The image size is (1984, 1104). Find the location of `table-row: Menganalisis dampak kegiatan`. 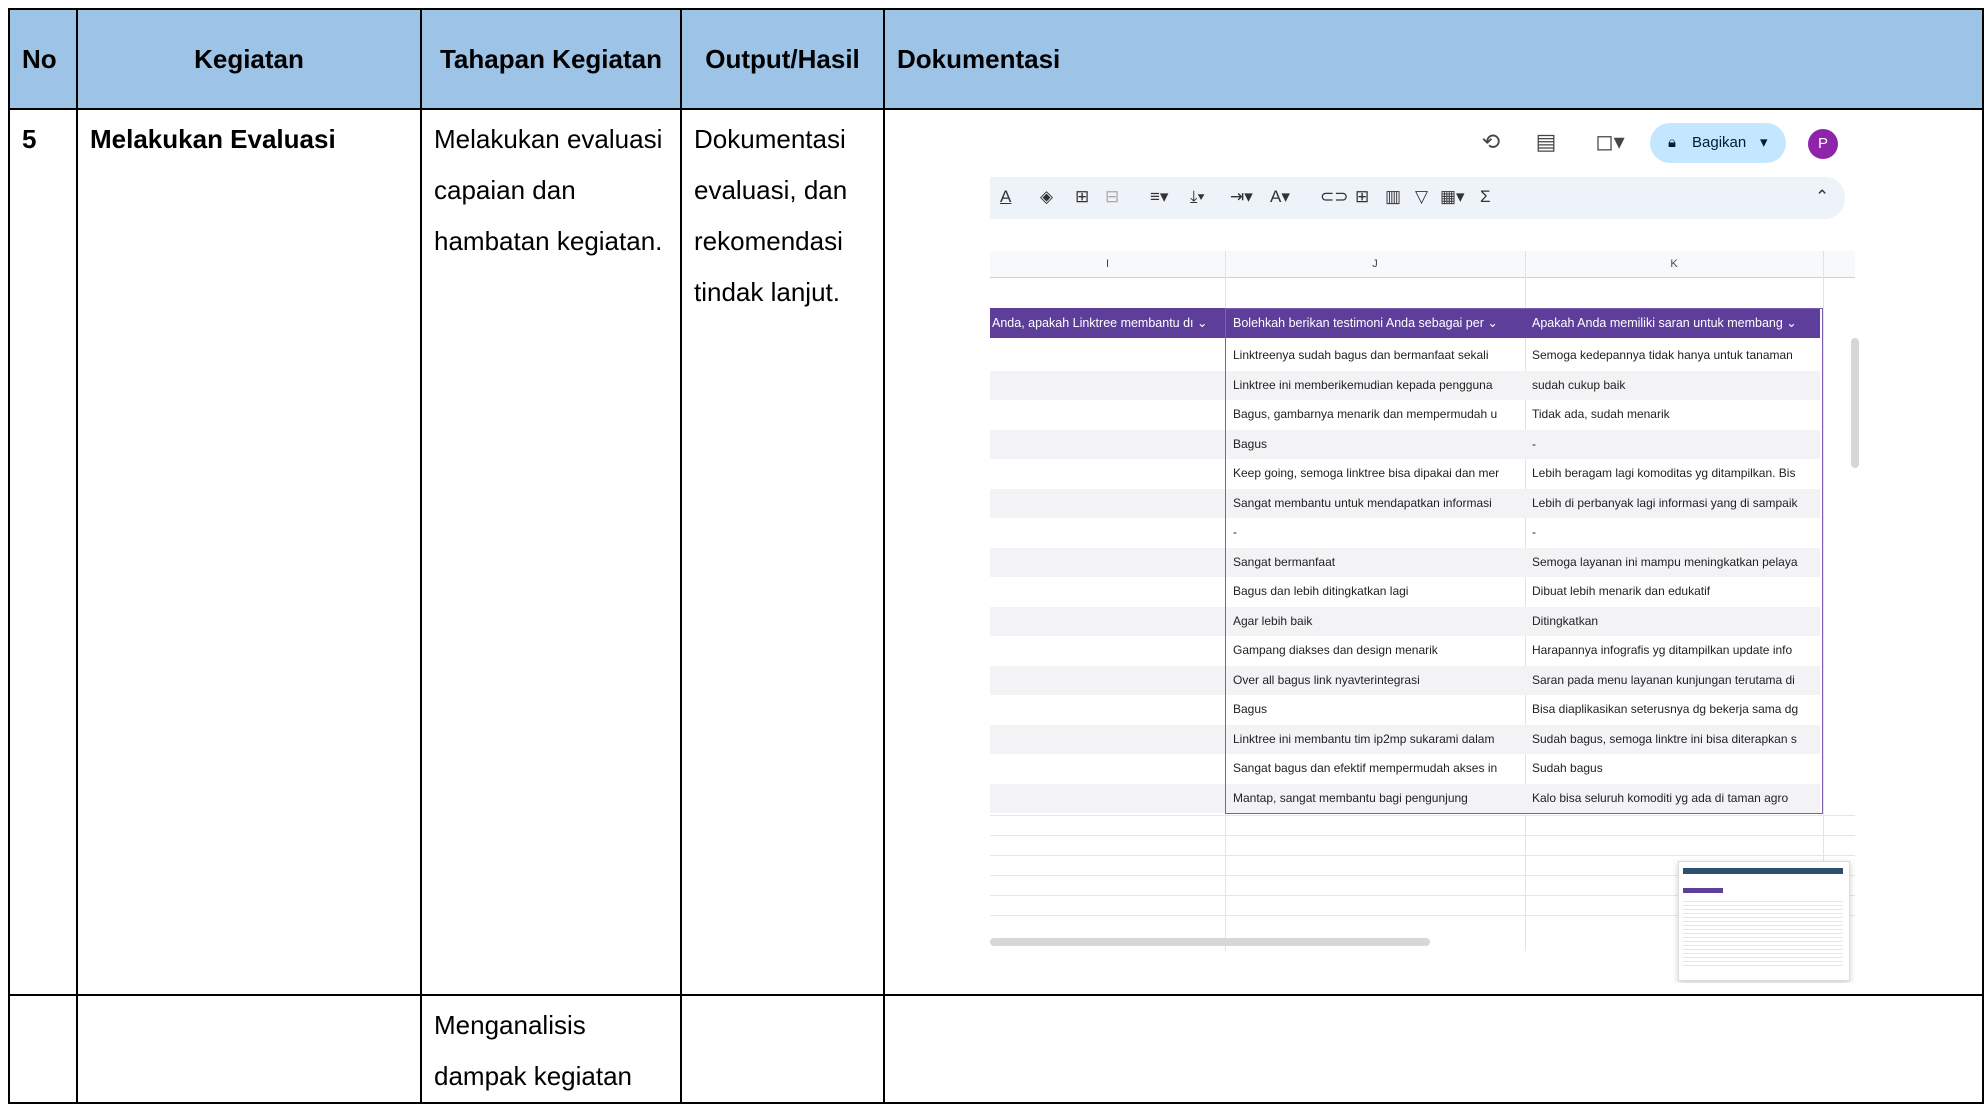

table-row: Menganalisis dampak kegiatan is located at coordinates (996, 1049).